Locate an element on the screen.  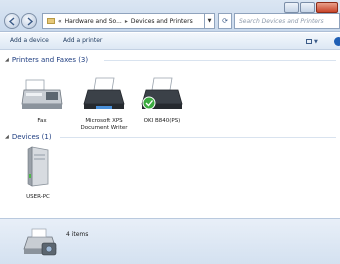
address-dropdown-button: ▼ is located at coordinates (210, 21).